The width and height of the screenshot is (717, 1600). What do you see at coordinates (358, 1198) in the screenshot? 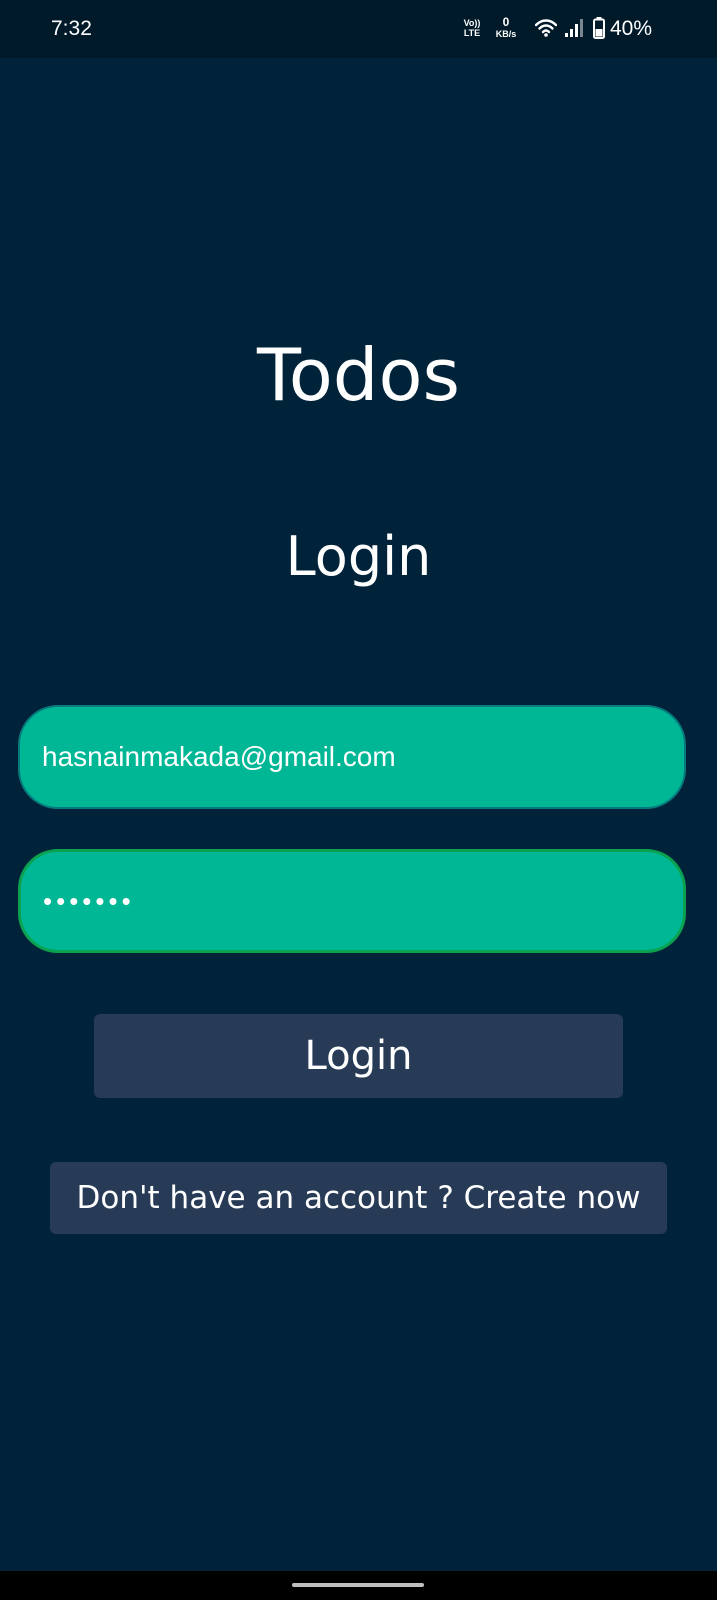
I see `create-account-button: Don't have an account ? Create now` at bounding box center [358, 1198].